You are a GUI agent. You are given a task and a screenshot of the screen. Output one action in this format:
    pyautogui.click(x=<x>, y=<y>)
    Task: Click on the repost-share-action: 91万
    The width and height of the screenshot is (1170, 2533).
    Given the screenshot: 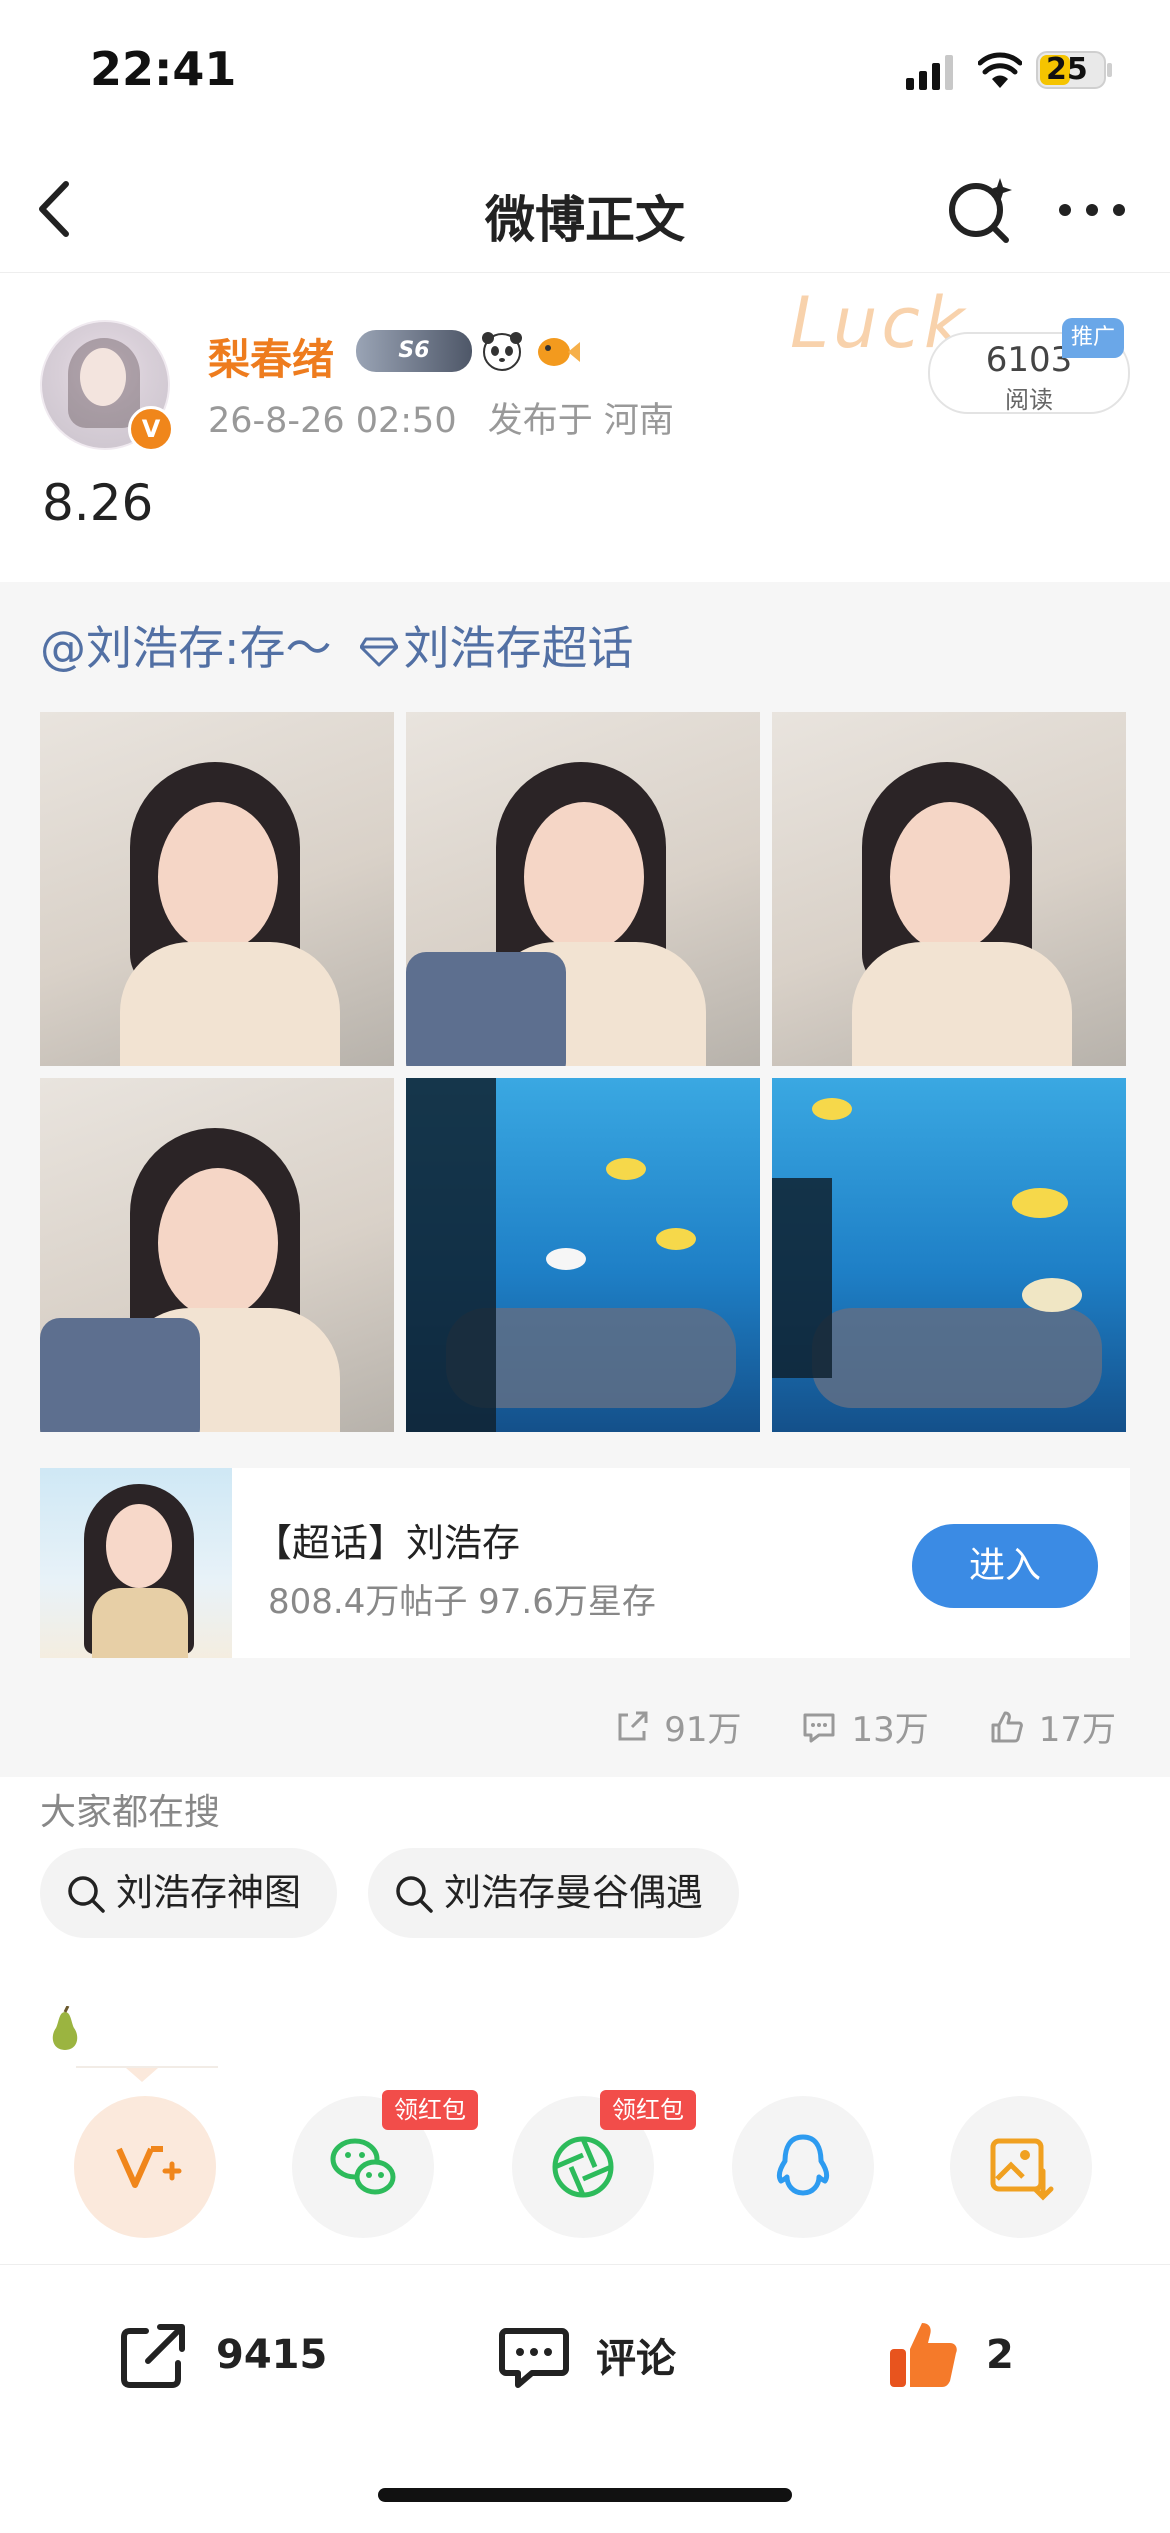 What is the action you would take?
    pyautogui.click(x=677, y=1726)
    